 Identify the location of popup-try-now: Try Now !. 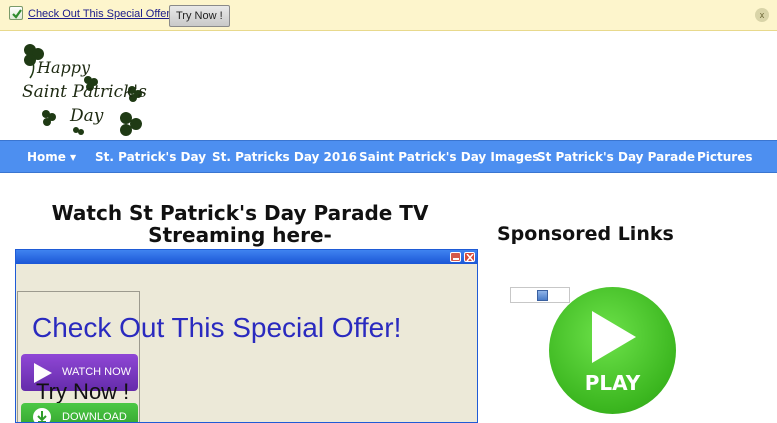
(82, 392).